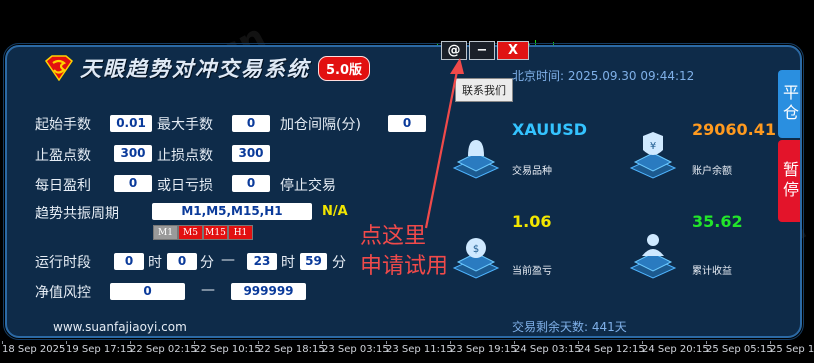 This screenshot has width=814, height=363. What do you see at coordinates (232, 211) in the screenshot?
I see `trend-period-input: M1,M5,M15,H1` at bounding box center [232, 211].